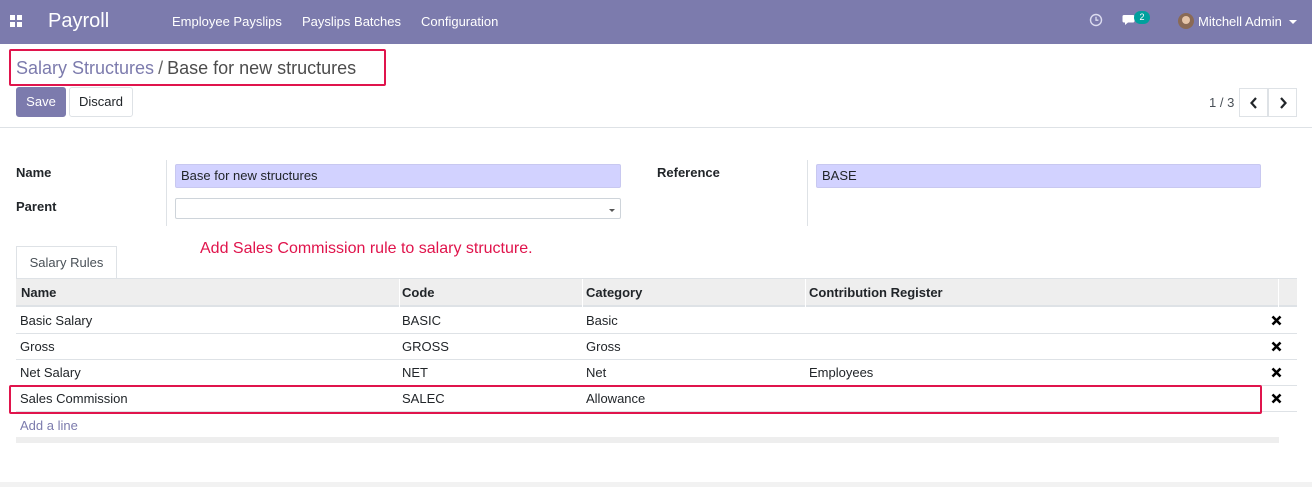 This screenshot has width=1312, height=487. What do you see at coordinates (398, 176) in the screenshot?
I see `name-field: Base for new structures` at bounding box center [398, 176].